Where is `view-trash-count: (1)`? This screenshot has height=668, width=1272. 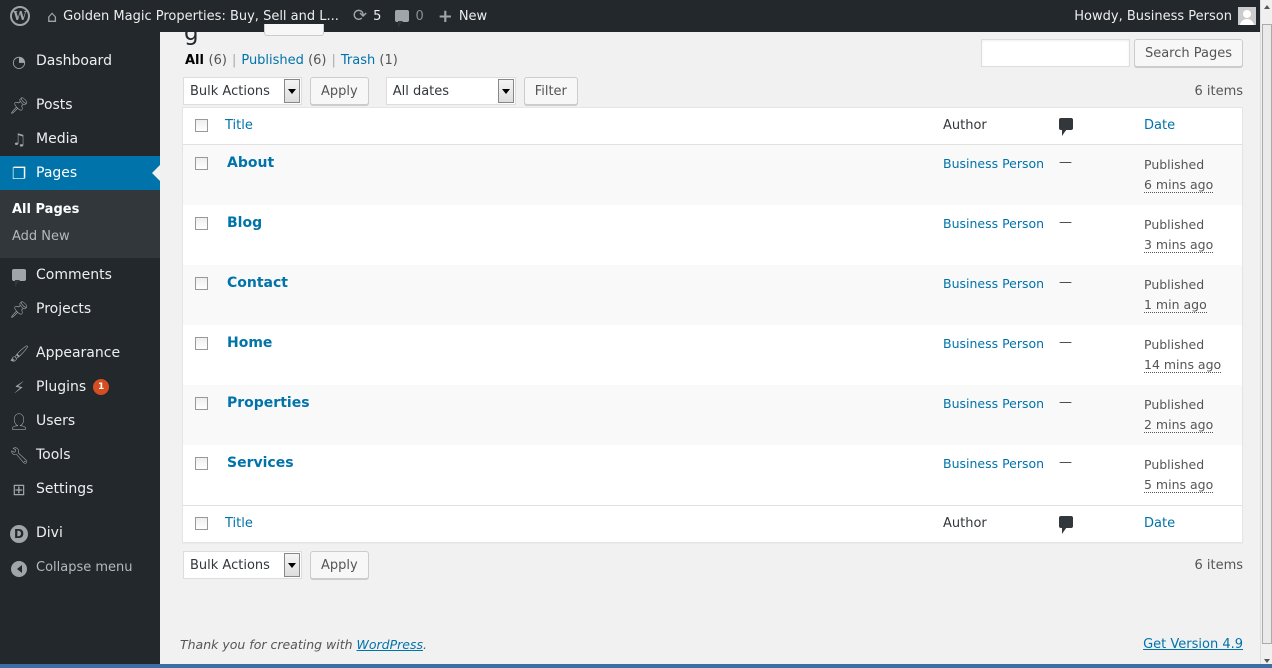 view-trash-count: (1) is located at coordinates (388, 60).